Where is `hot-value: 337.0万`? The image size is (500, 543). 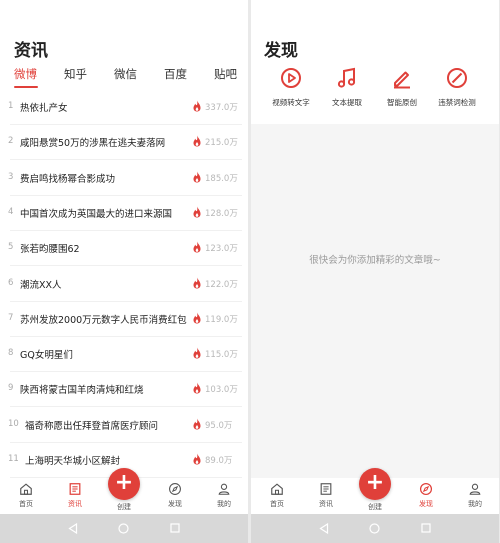
hot-value: 337.0万 is located at coordinates (221, 108).